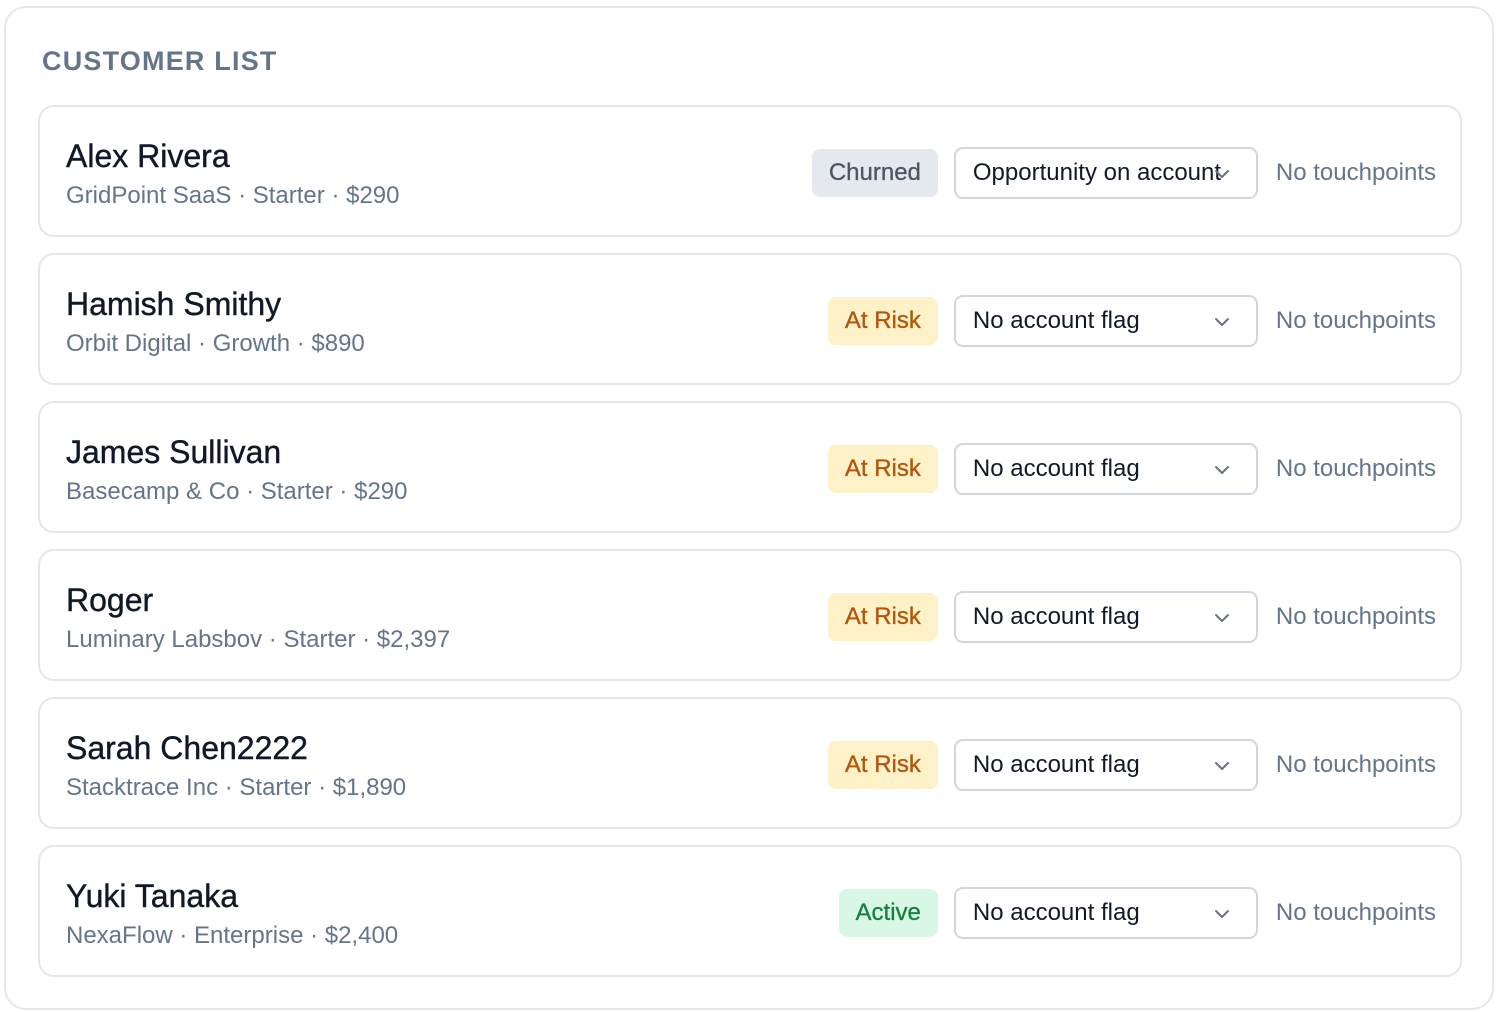  What do you see at coordinates (258, 639) in the screenshot?
I see `customer-meta: Luminary Labsbov · Starter · $2,397` at bounding box center [258, 639].